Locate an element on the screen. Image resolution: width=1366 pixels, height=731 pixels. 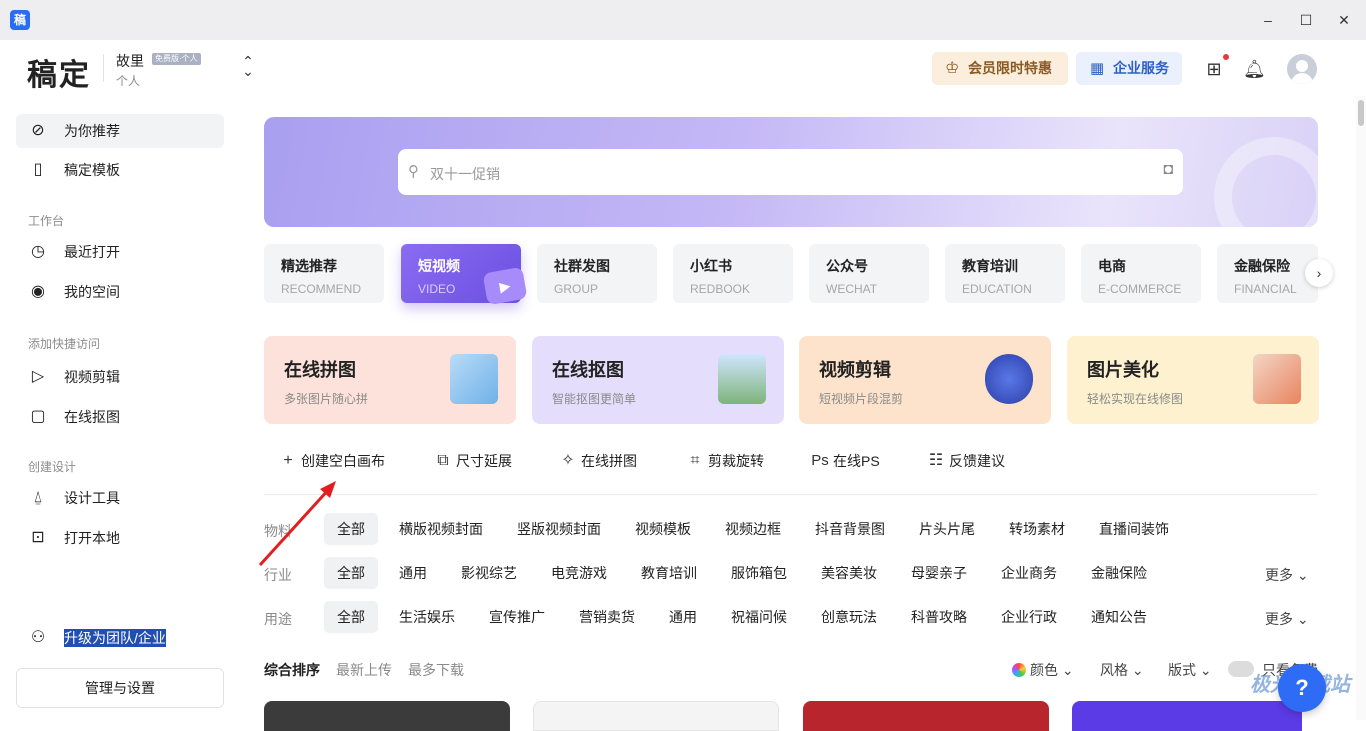
minimize-button: – is located at coordinates (1268, 20).